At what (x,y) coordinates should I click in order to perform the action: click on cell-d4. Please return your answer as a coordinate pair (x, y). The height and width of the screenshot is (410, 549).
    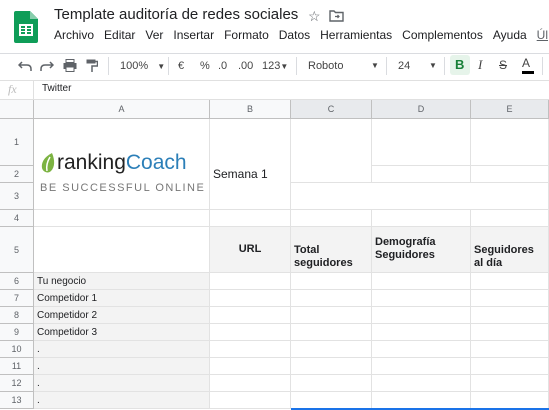
    Looking at the image, I should click on (421, 218).